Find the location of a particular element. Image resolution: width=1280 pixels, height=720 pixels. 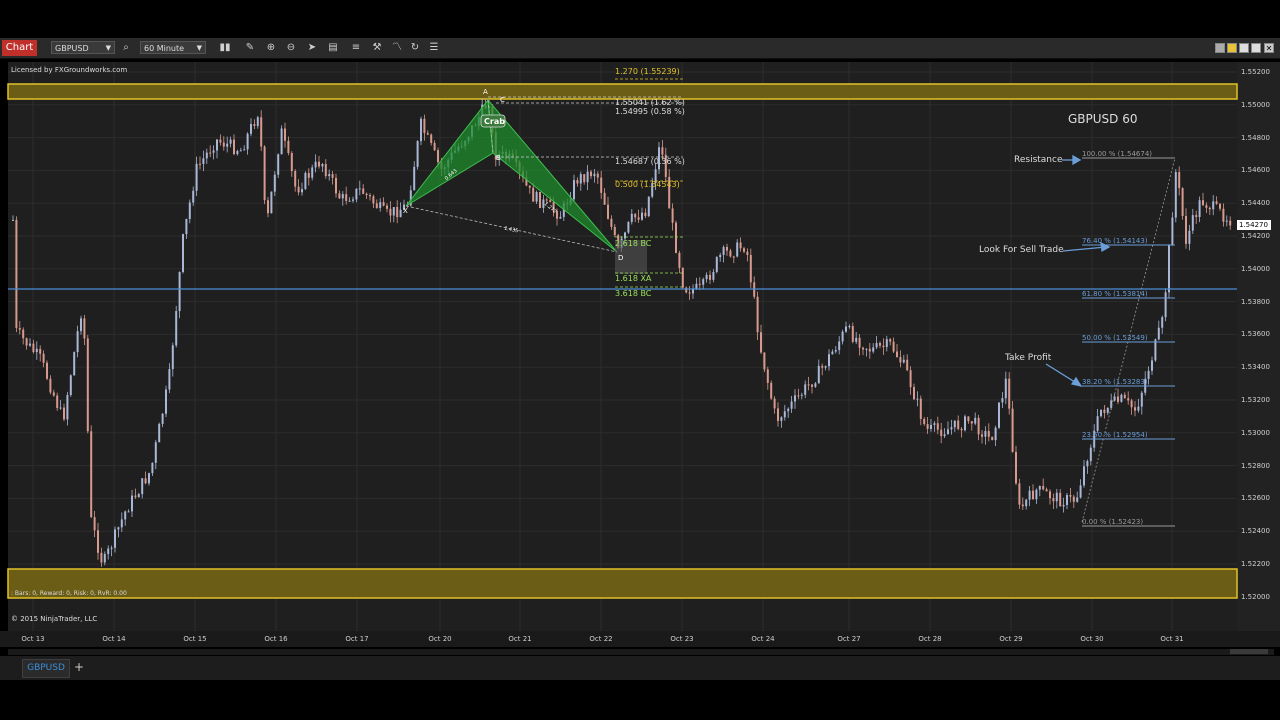

date-tick-label: Oct 30 is located at coordinates (1092, 639).